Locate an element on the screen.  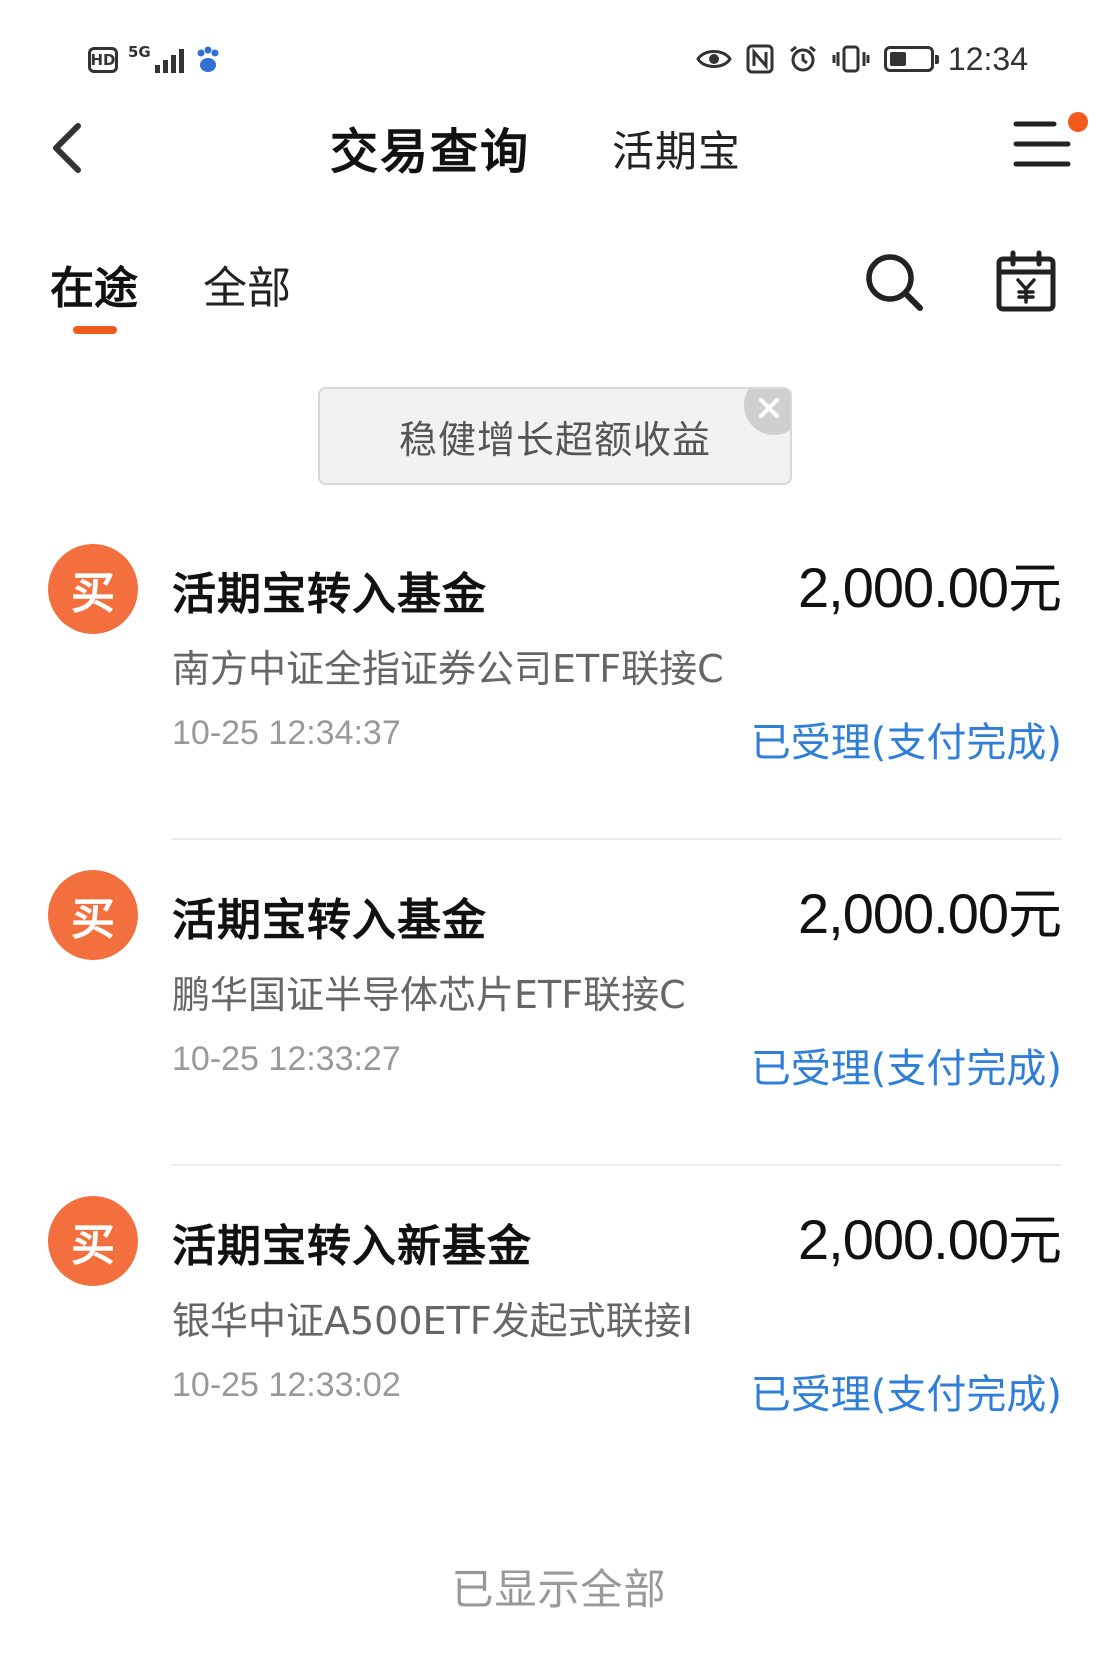
promo-banner: 稳健增长超额收益 is located at coordinates (555, 436).